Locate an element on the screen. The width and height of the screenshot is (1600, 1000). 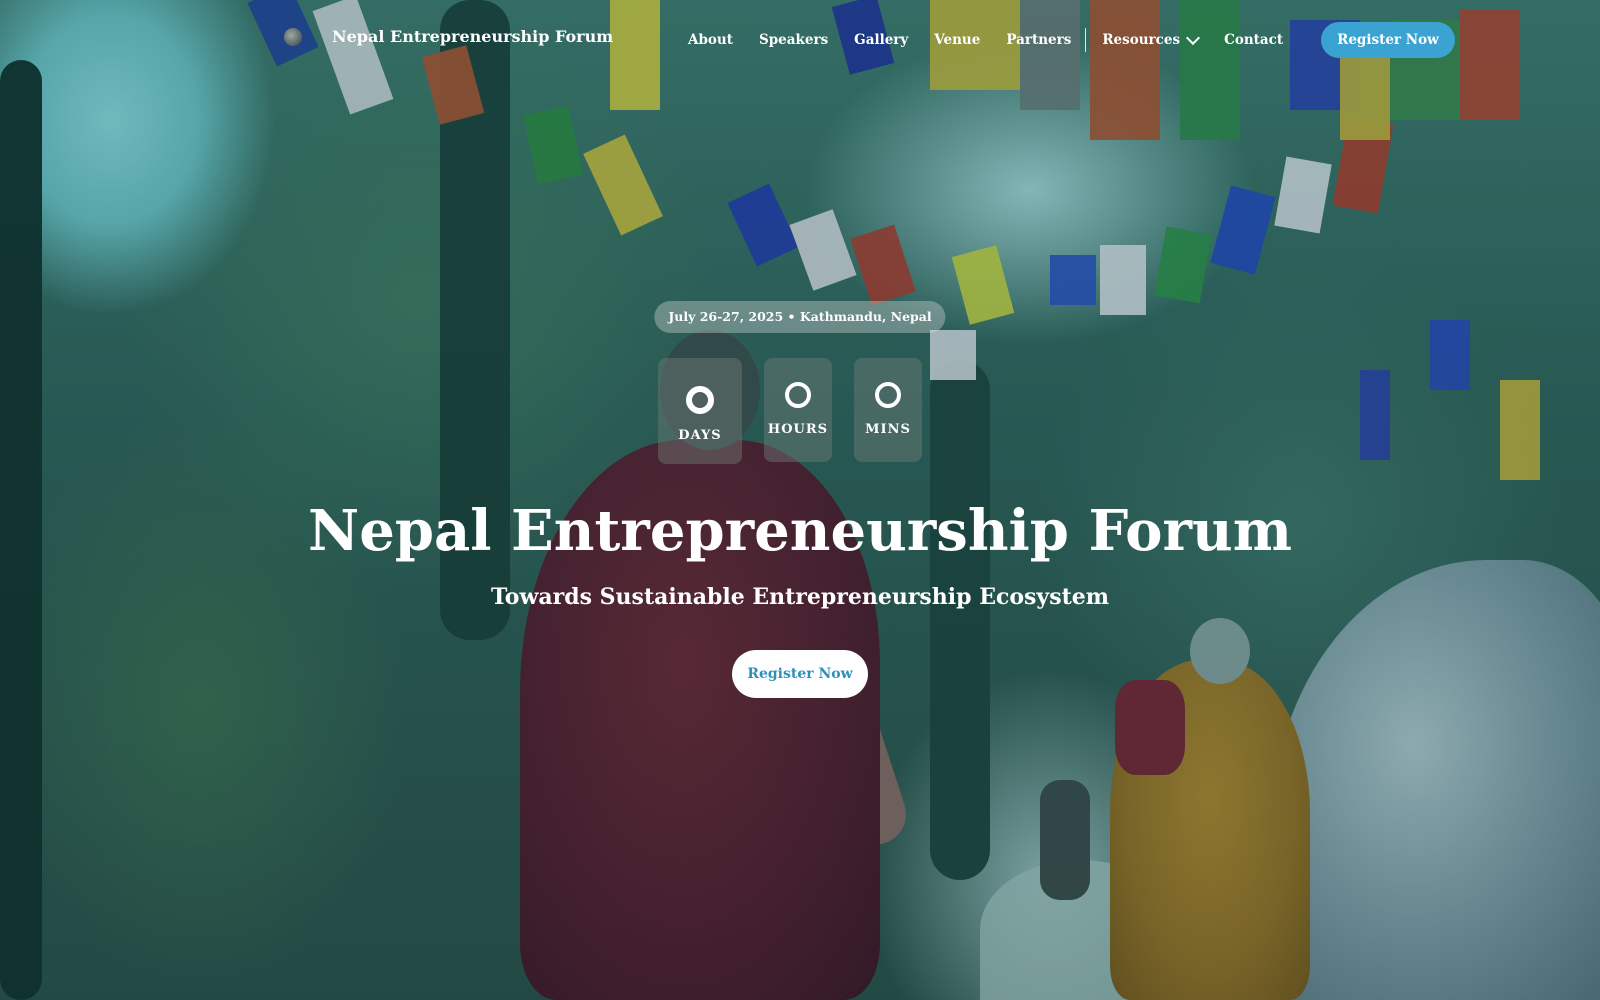
countdown-mins: 0 MINS is located at coordinates (888, 410).